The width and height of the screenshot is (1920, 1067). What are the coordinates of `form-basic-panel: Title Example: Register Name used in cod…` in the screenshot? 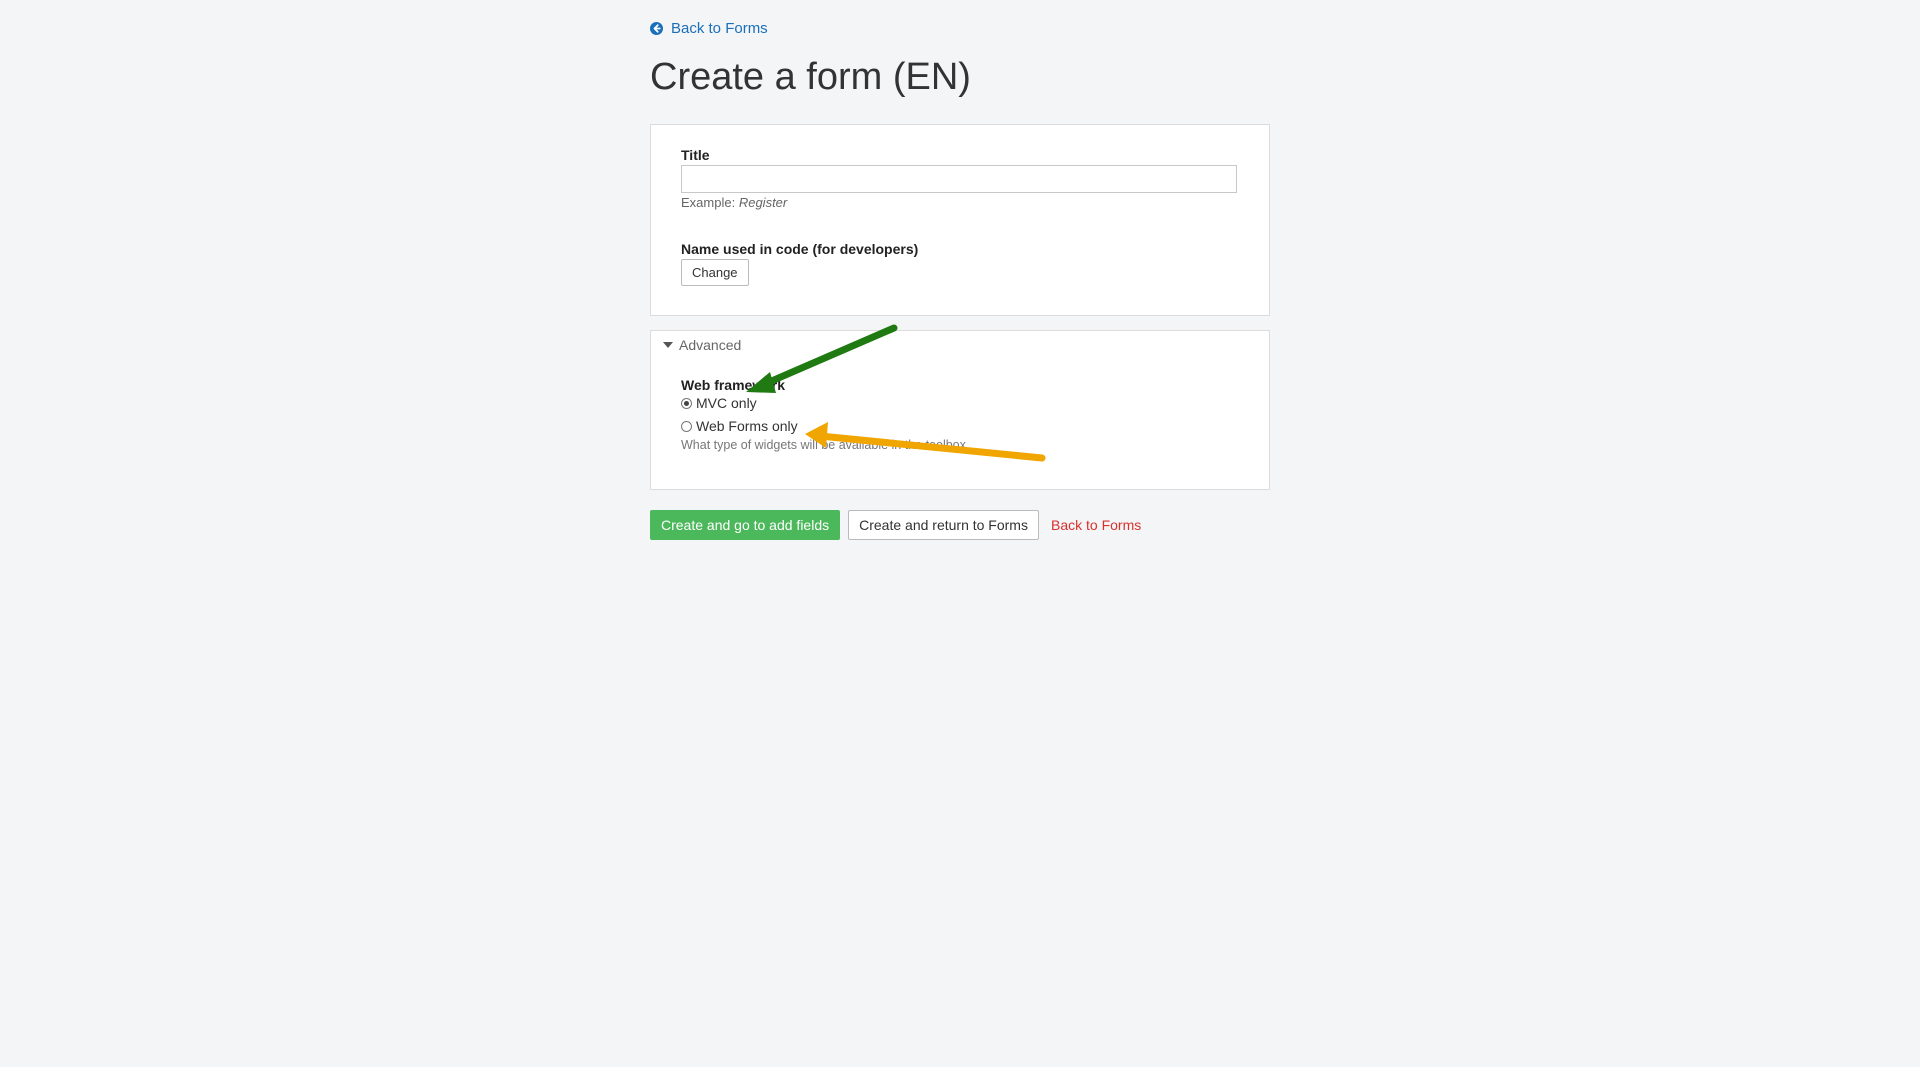 It's located at (960, 220).